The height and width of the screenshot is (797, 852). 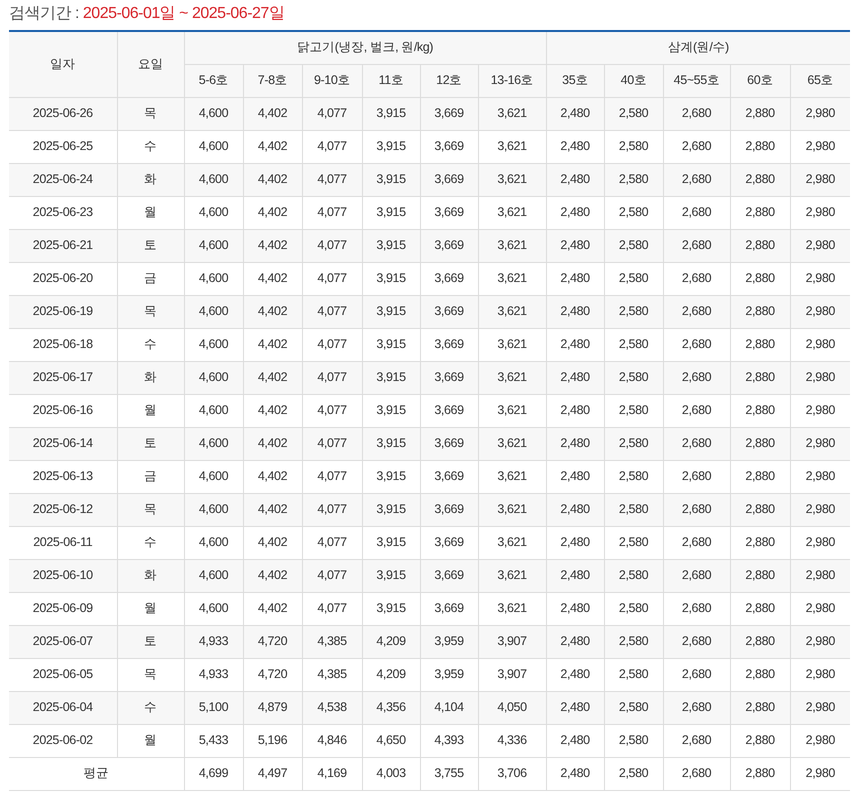 What do you see at coordinates (391, 80) in the screenshot?
I see `column-header: 11호` at bounding box center [391, 80].